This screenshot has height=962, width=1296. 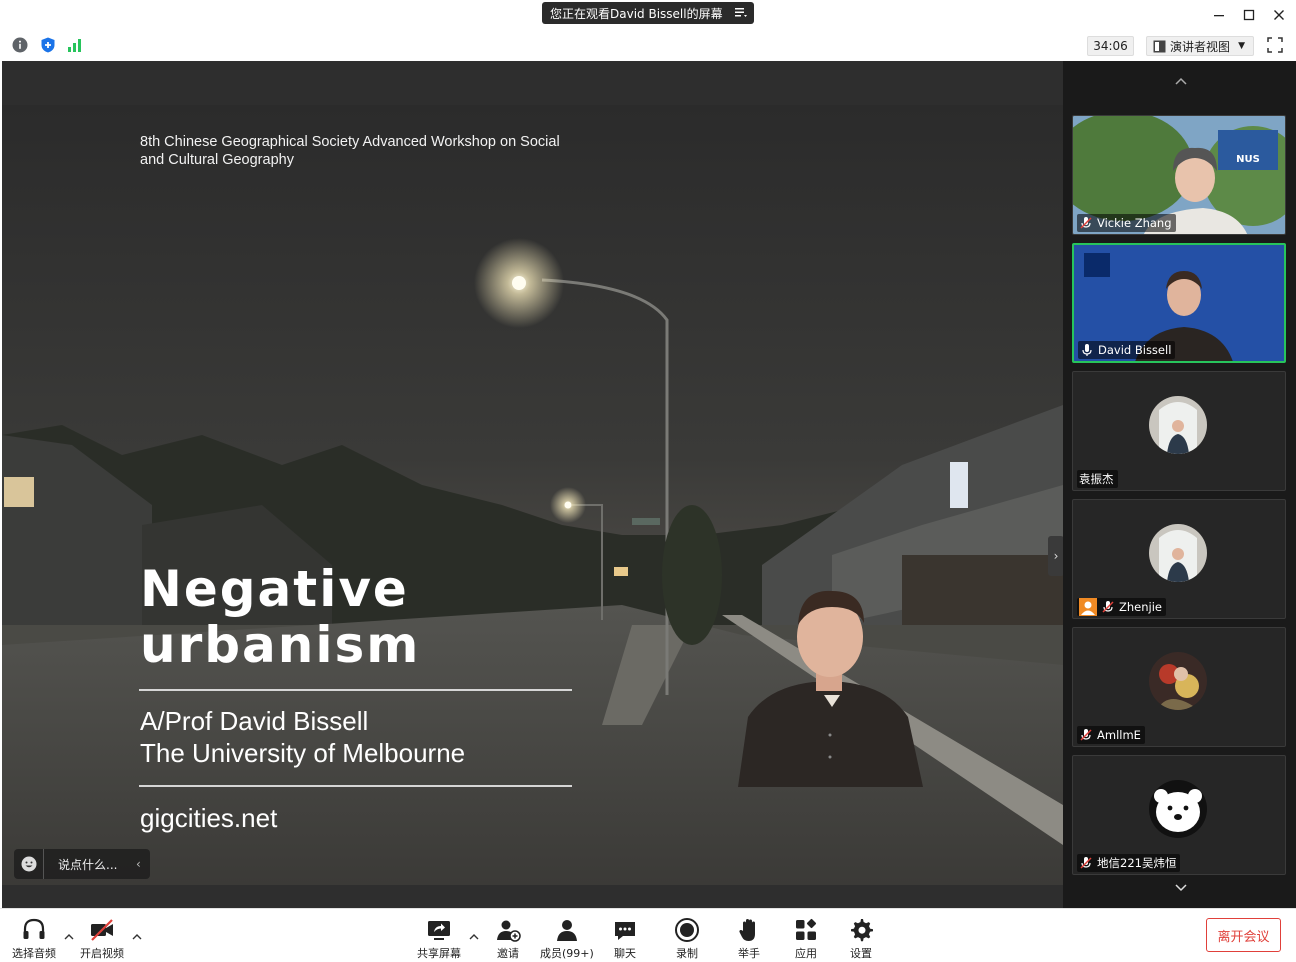 What do you see at coordinates (806, 953) in the screenshot?
I see `apps-label: 应用` at bounding box center [806, 953].